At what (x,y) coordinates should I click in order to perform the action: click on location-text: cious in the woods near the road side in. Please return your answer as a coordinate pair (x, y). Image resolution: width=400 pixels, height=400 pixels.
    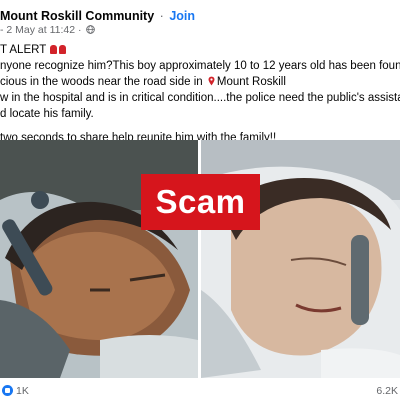
    Looking at the image, I should click on (103, 82).